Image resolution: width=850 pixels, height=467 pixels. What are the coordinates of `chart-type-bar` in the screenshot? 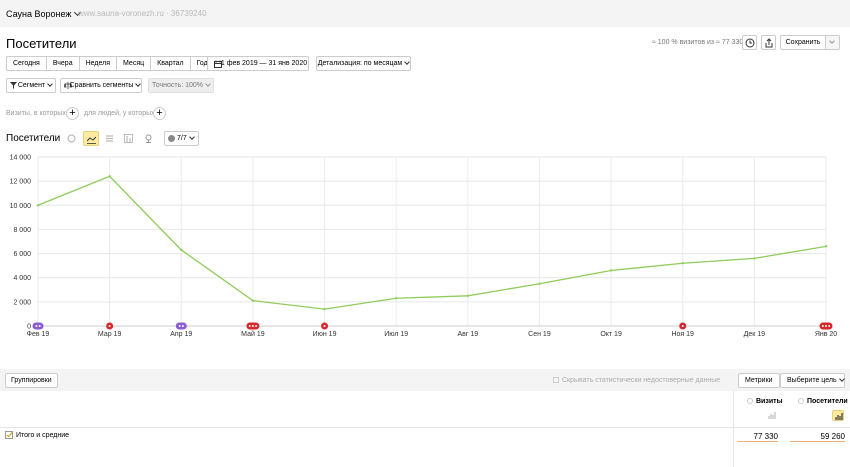 It's located at (129, 138).